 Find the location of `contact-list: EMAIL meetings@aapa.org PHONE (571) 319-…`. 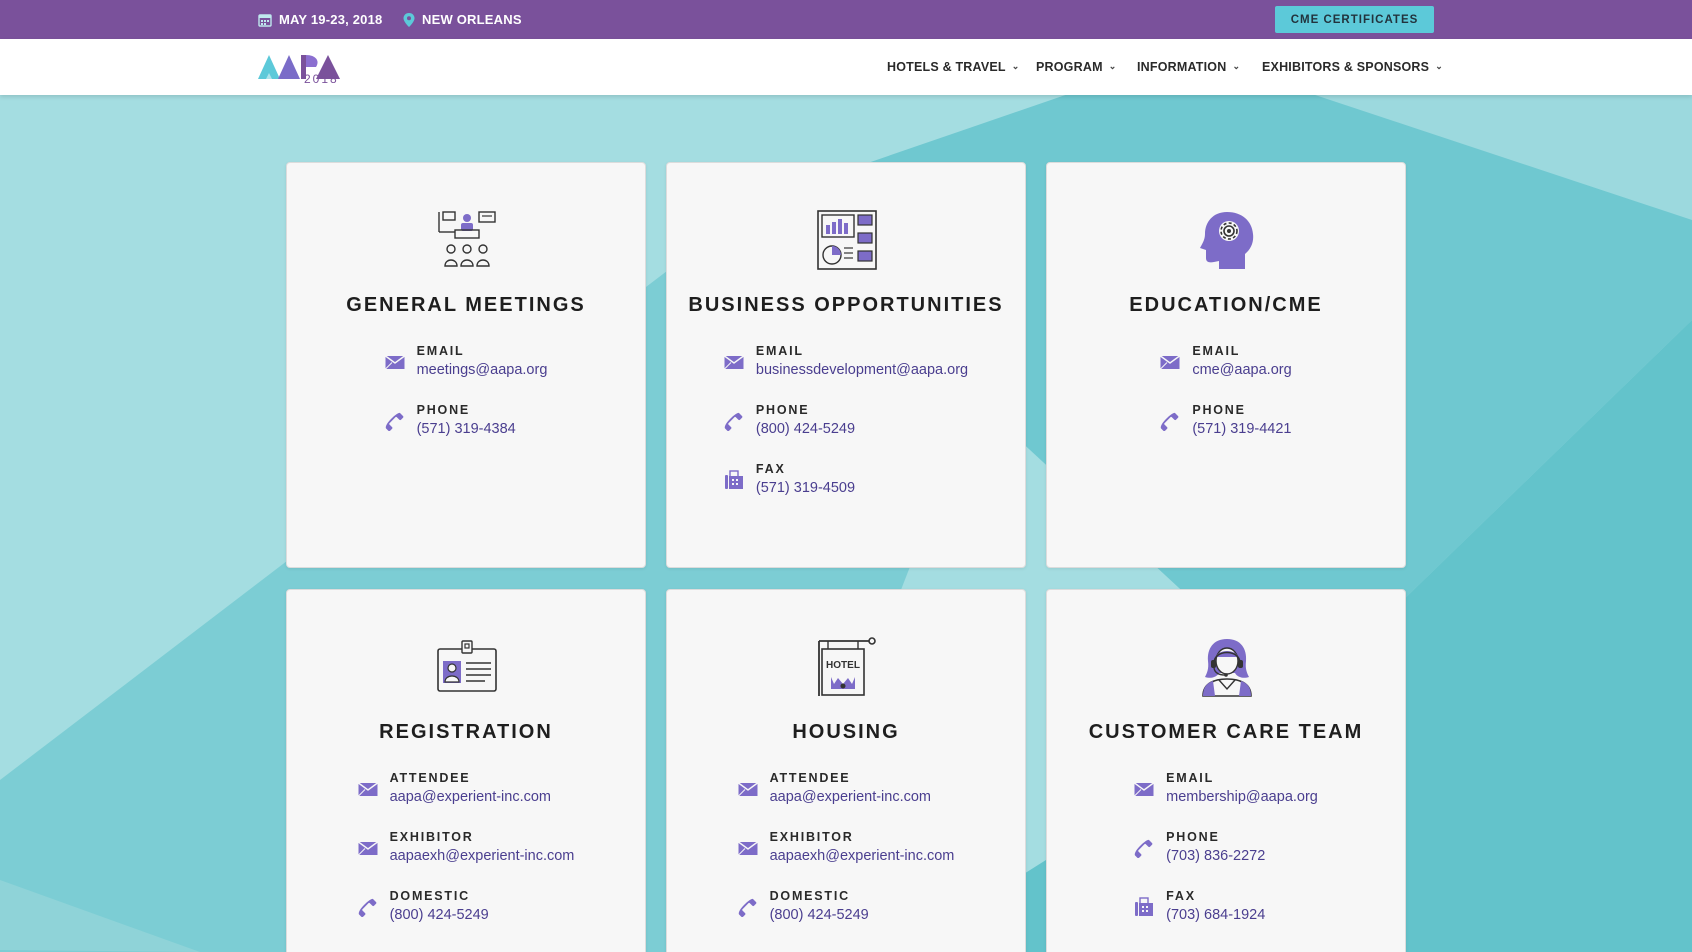

contact-list: EMAIL meetings@aapa.org PHONE (571) 319-… is located at coordinates (466, 391).